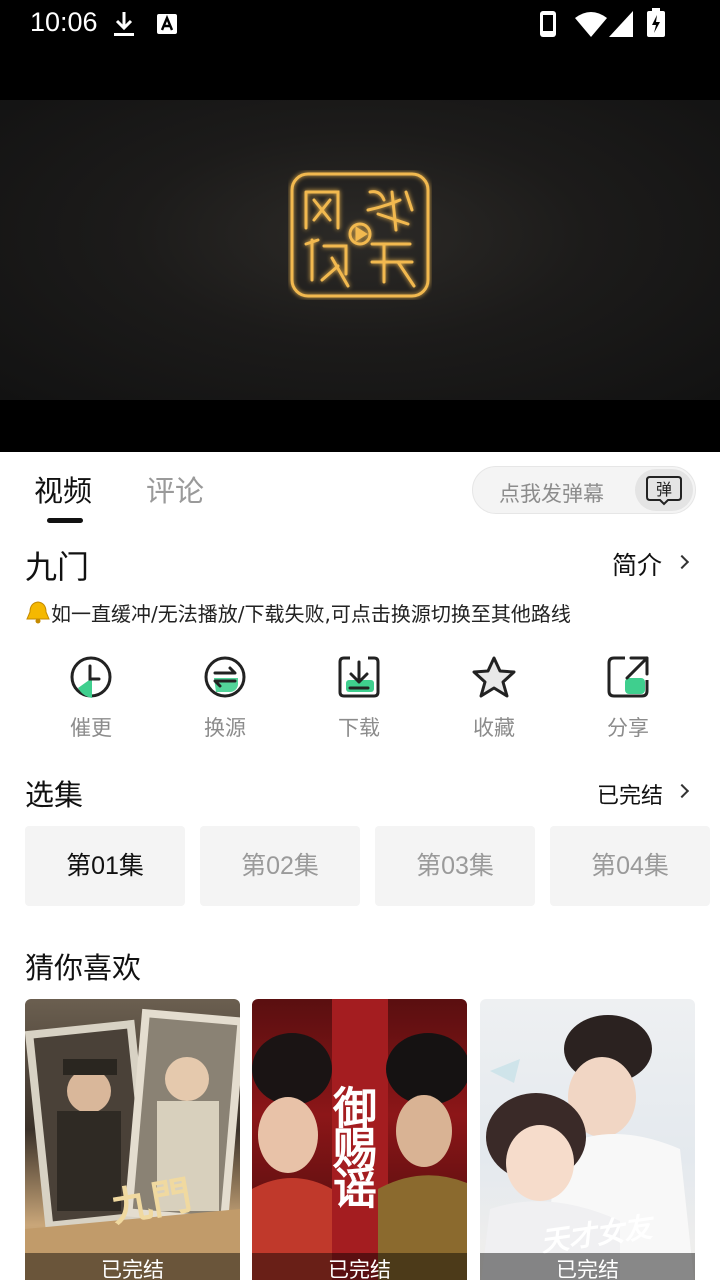 This screenshot has width=720, height=1280. I want to click on phone-status-icon, so click(548, 24).